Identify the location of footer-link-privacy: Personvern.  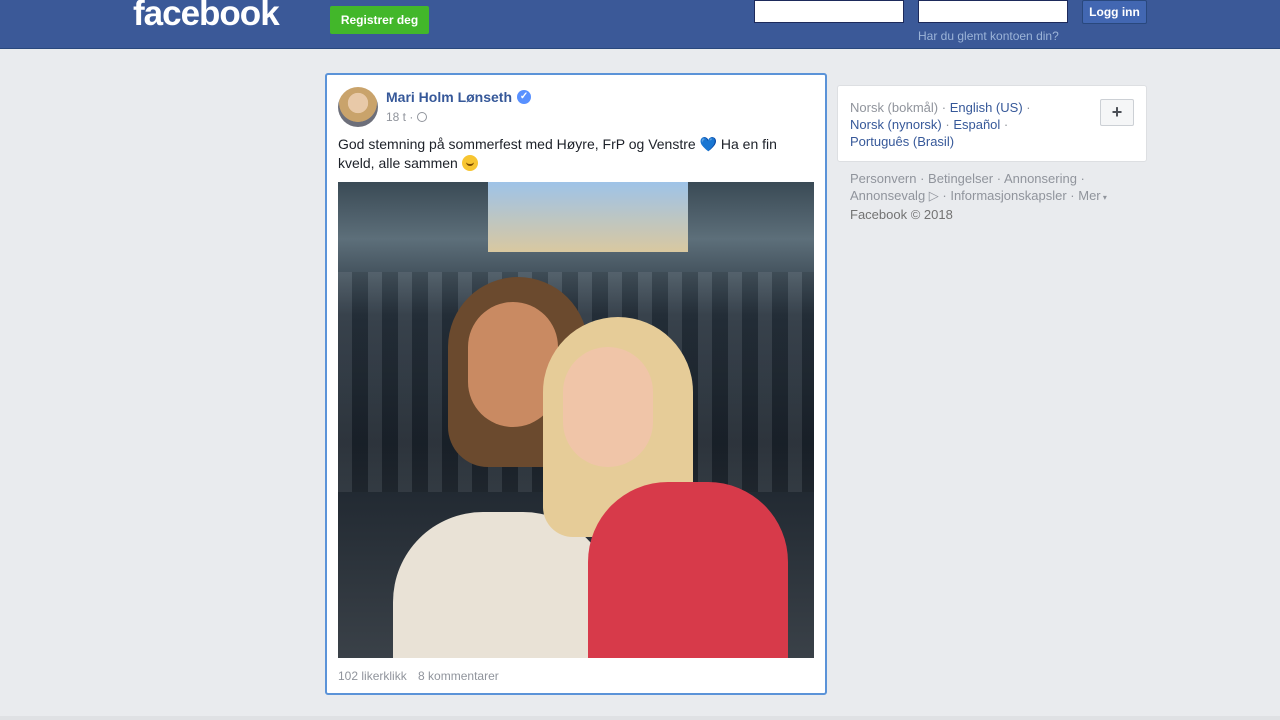
(883, 178).